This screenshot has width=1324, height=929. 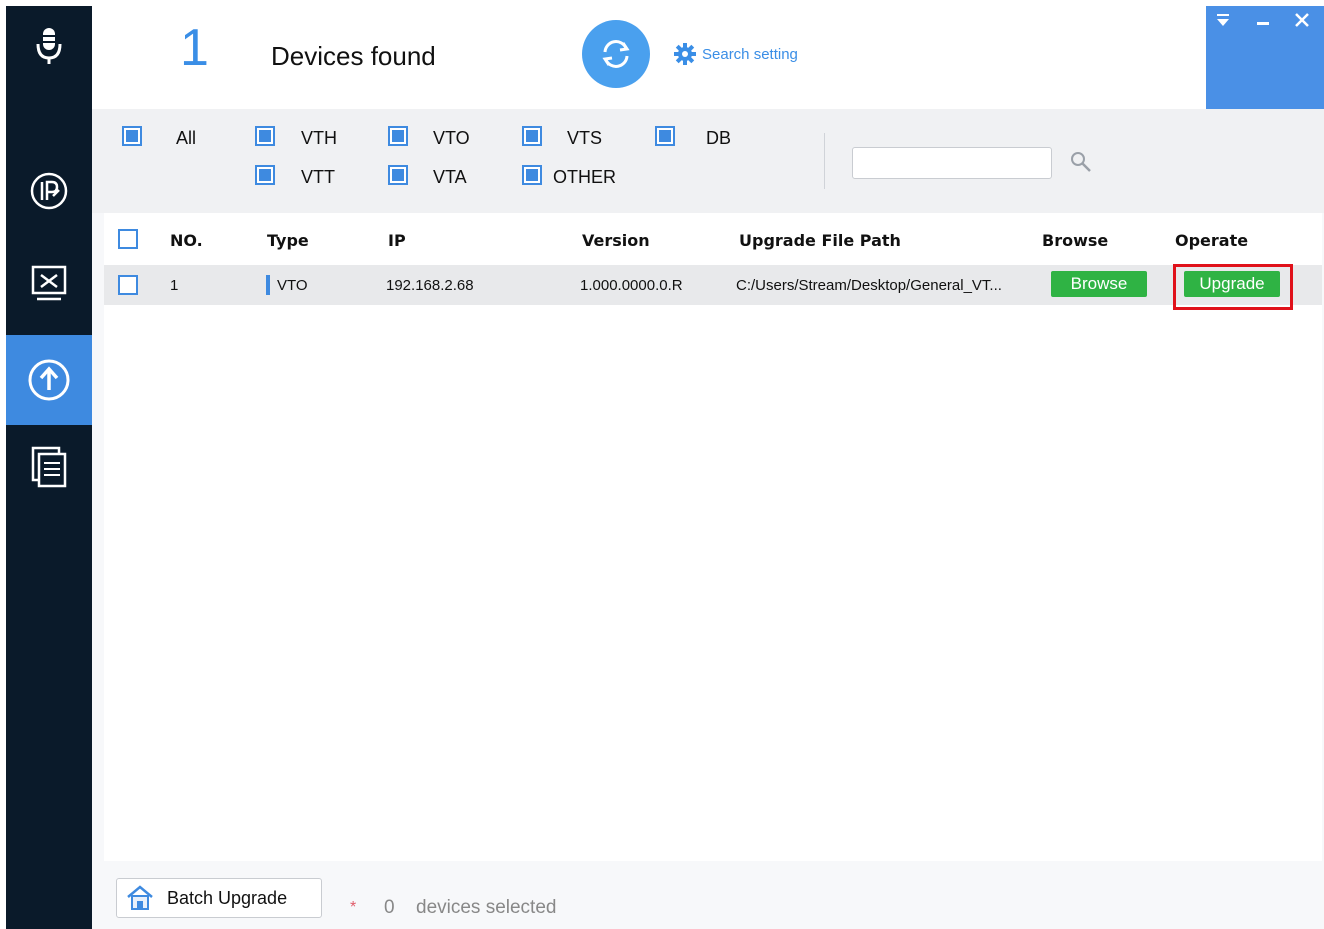 What do you see at coordinates (398, 136) in the screenshot?
I see `filter-vto-checkbox` at bounding box center [398, 136].